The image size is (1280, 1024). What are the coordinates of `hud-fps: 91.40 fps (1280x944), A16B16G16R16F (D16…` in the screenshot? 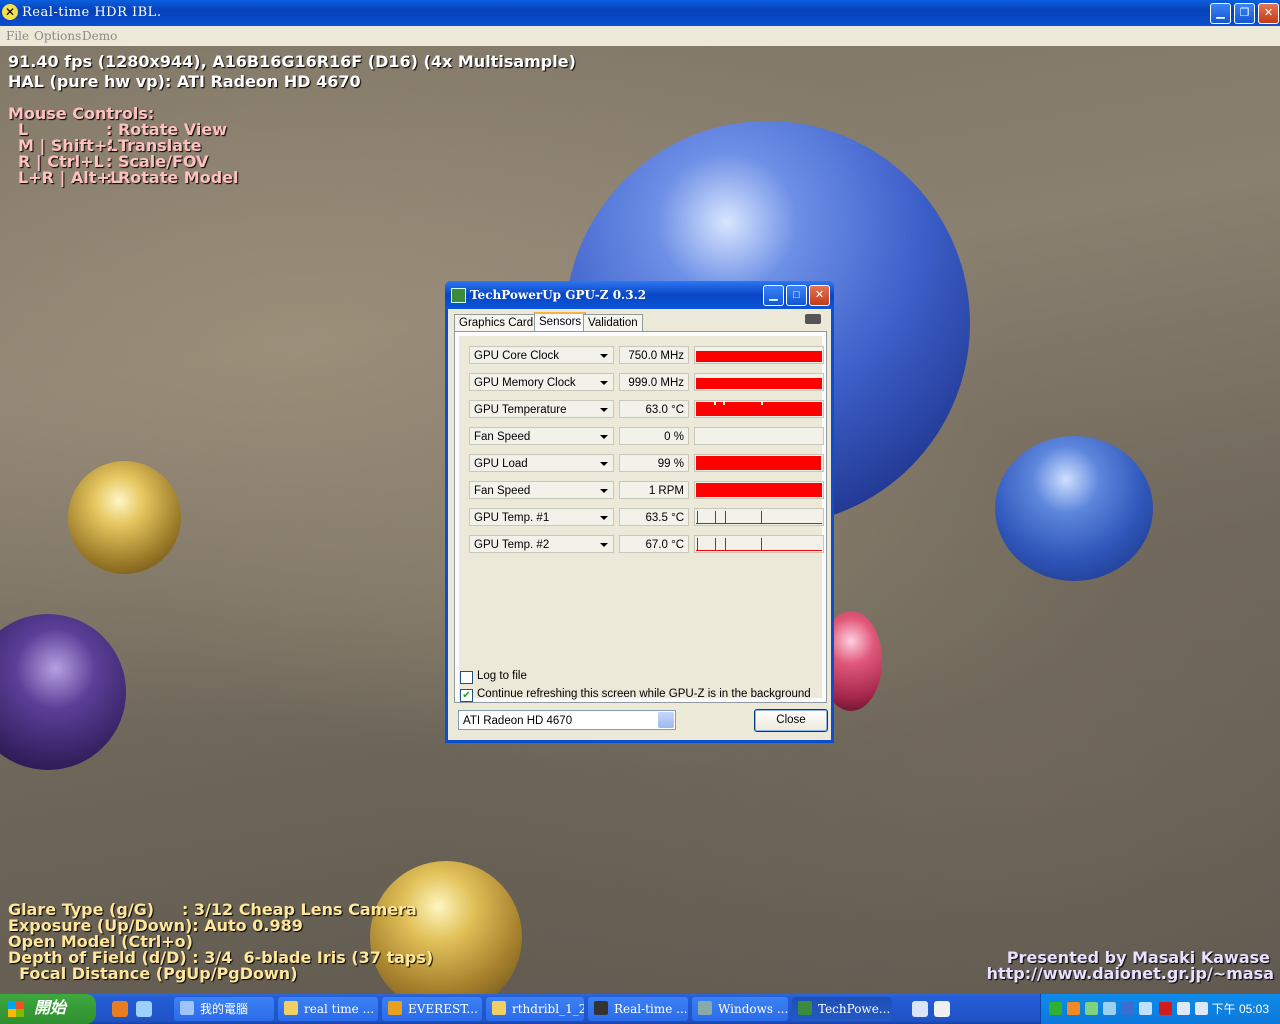 It's located at (292, 61).